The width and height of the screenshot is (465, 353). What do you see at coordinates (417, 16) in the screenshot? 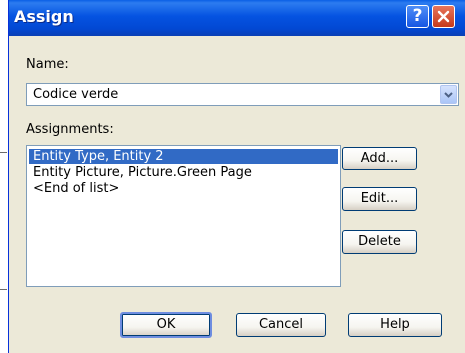
I see `help-icon: ?` at bounding box center [417, 16].